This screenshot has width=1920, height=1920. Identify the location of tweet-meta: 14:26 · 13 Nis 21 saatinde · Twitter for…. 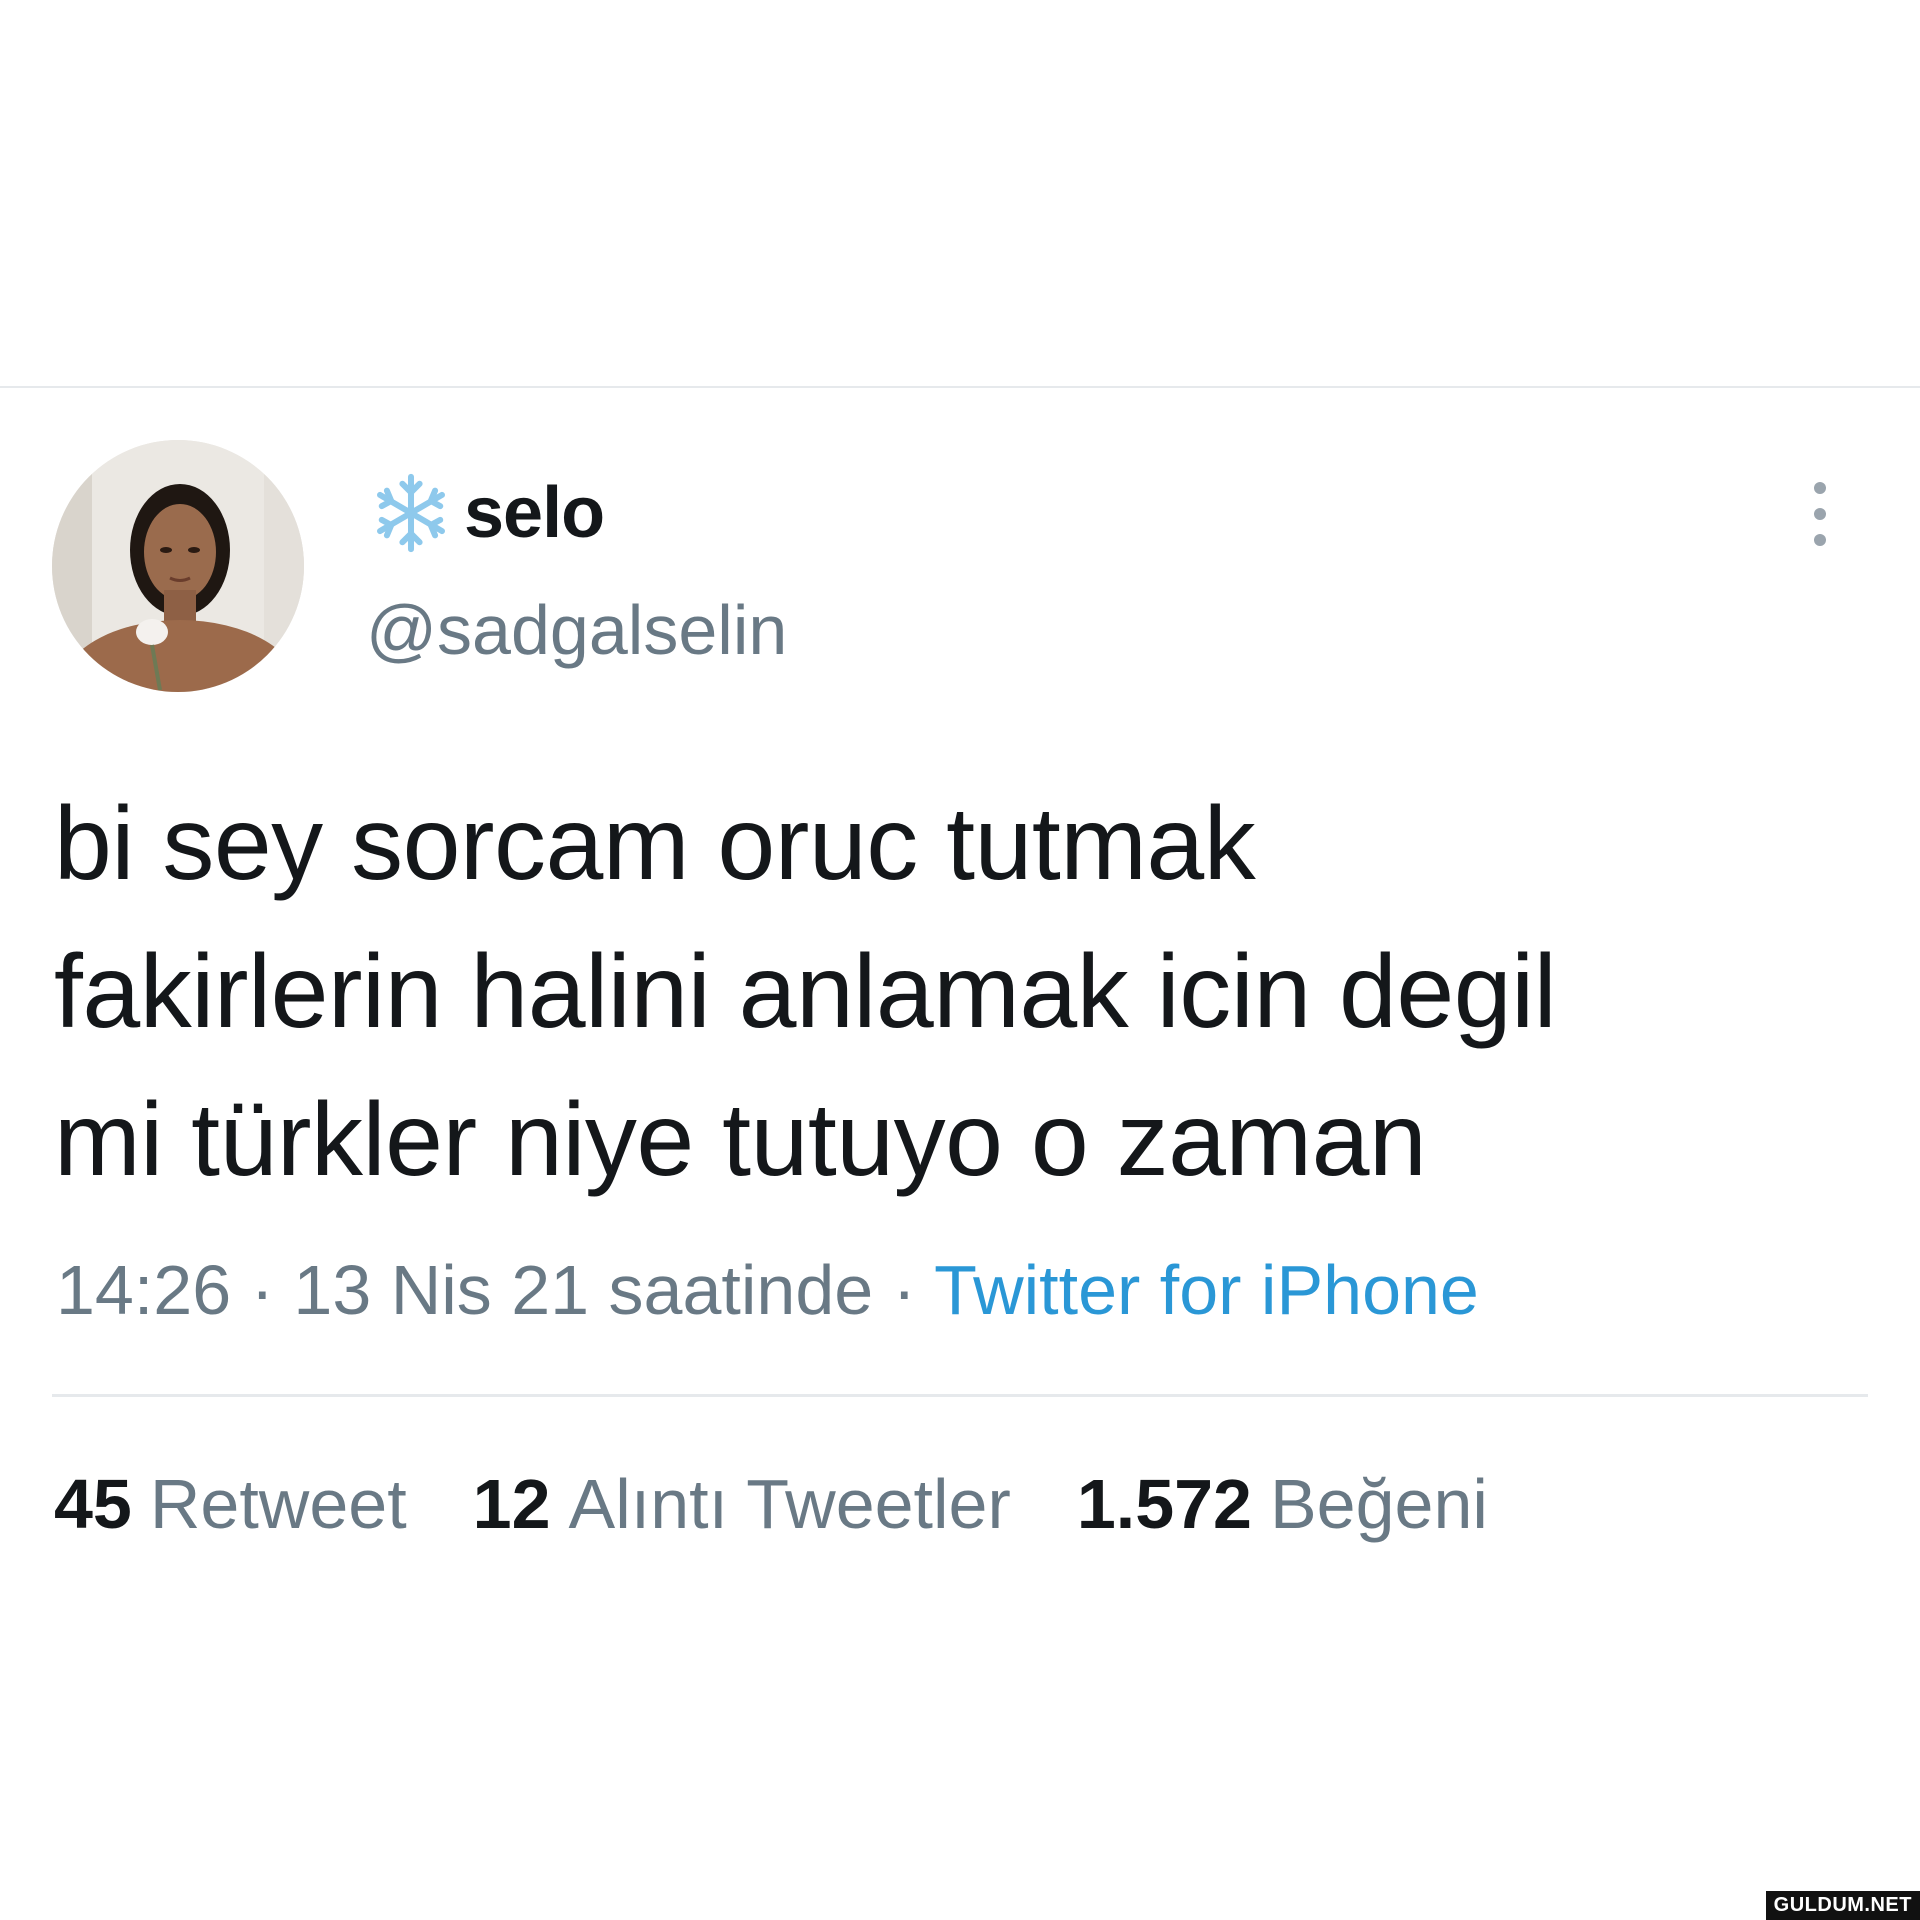
(767, 1290).